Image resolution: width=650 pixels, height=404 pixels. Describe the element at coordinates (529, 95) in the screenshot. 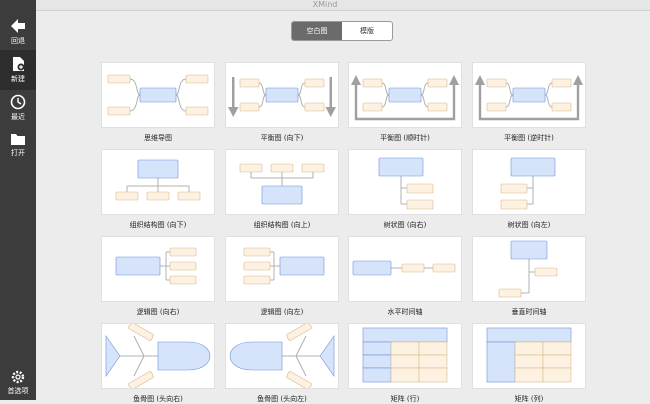

I see `balance-counterclockwise-icon` at that location.